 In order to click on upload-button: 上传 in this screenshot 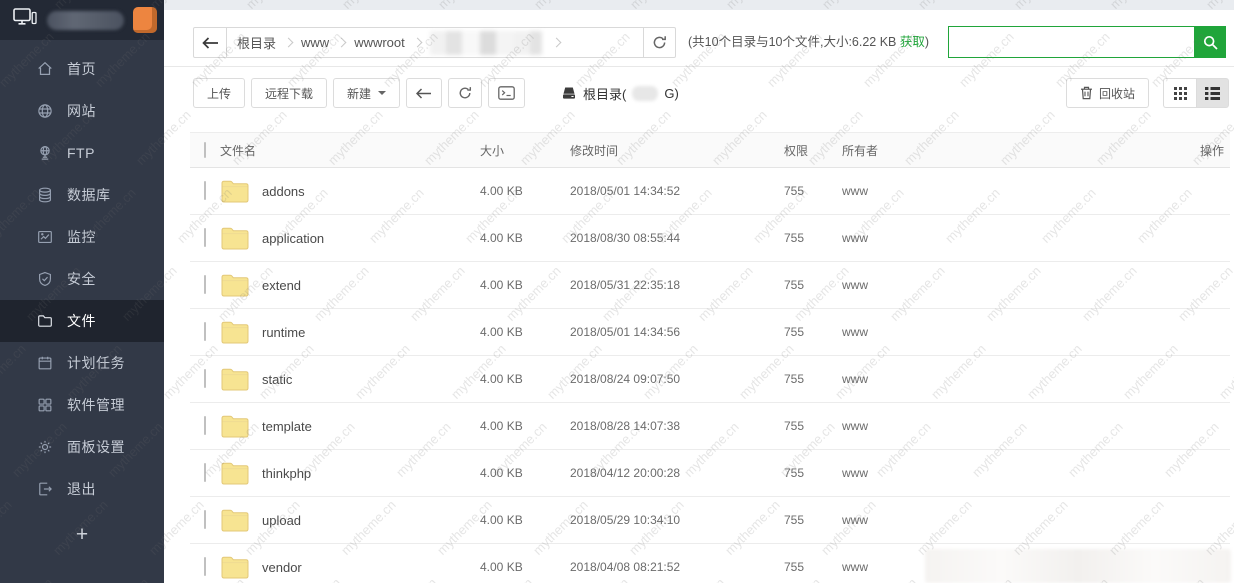, I will do `click(219, 93)`.